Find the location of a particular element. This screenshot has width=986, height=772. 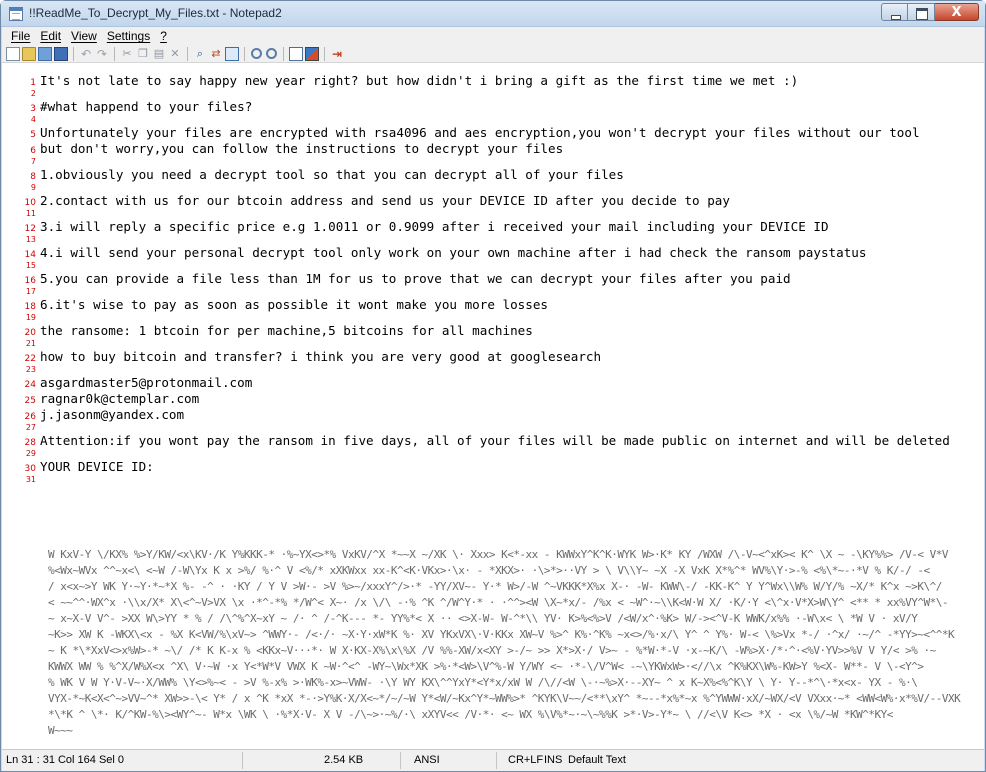

line-number: 31 is located at coordinates (30, 479).